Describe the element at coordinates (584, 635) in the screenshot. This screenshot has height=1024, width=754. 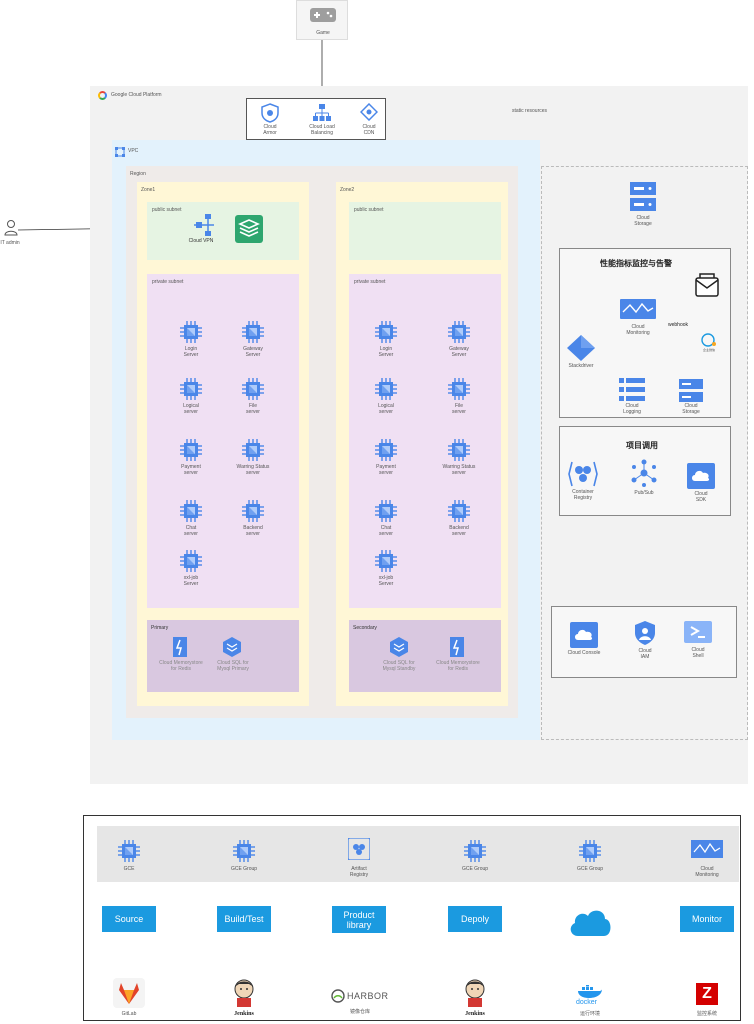
I see `cloud-console-icon` at that location.